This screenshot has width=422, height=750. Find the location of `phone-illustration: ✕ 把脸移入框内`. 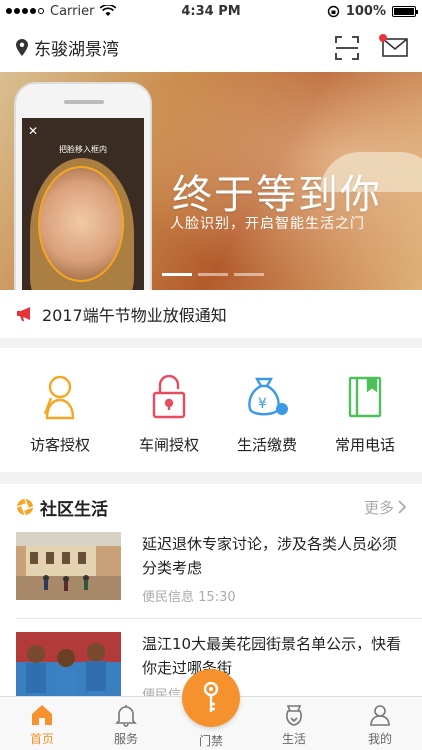

phone-illustration: ✕ 把脸移入框内 is located at coordinates (83, 186).